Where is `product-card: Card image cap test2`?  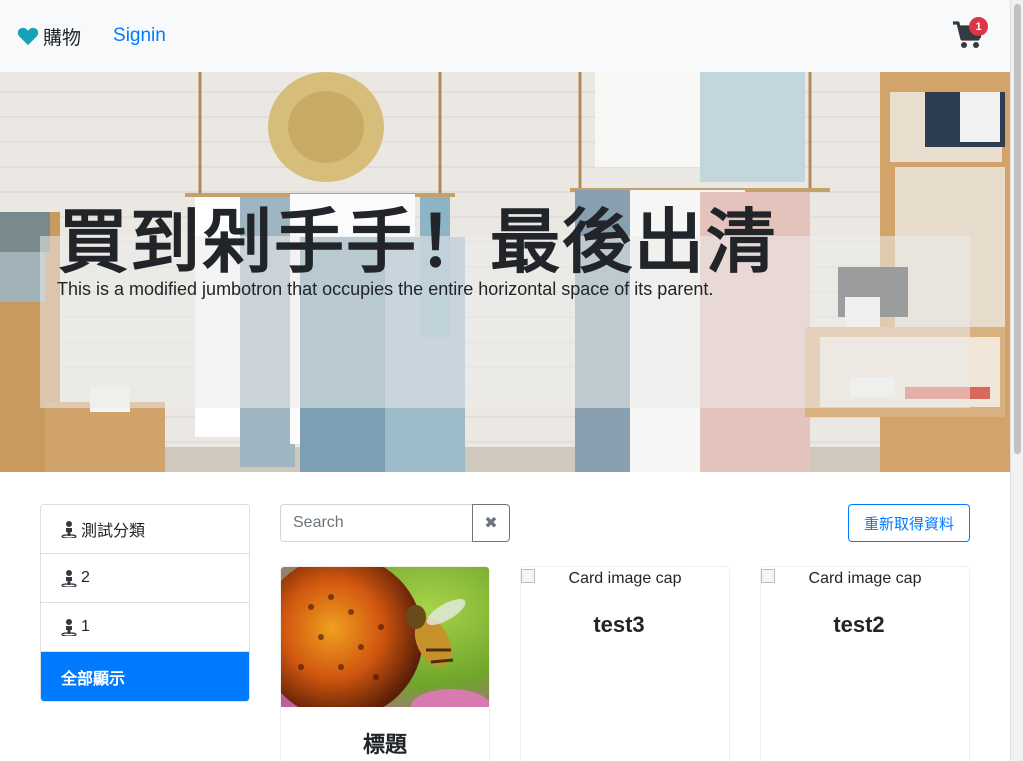 product-card: Card image cap test2 is located at coordinates (865, 663).